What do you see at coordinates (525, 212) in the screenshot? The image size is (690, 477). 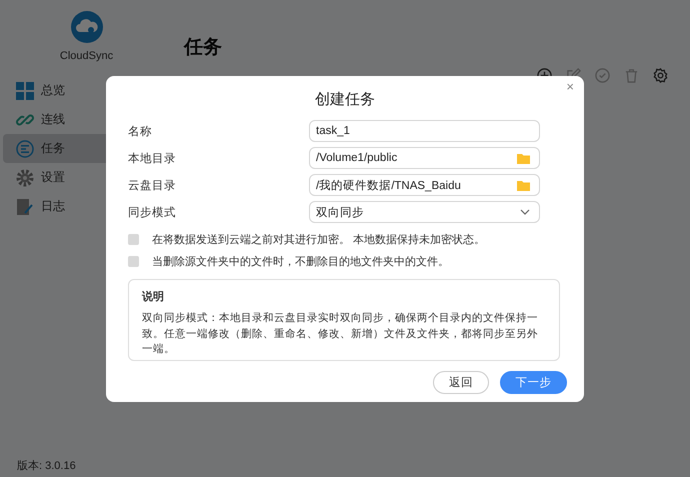 I see `chevron-down-icon` at bounding box center [525, 212].